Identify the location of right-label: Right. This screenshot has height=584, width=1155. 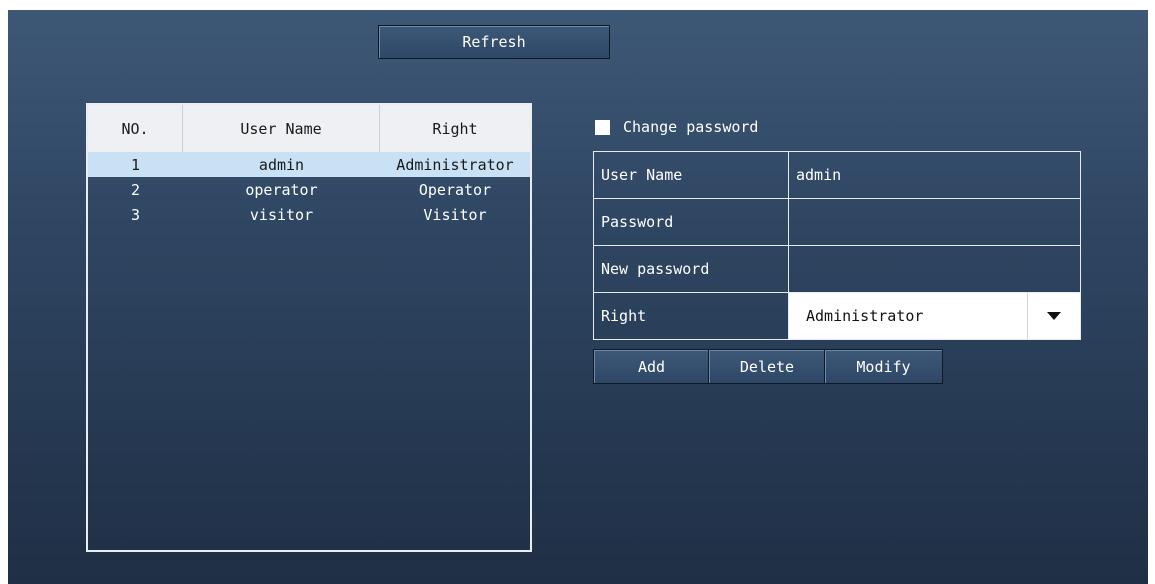
(691, 316).